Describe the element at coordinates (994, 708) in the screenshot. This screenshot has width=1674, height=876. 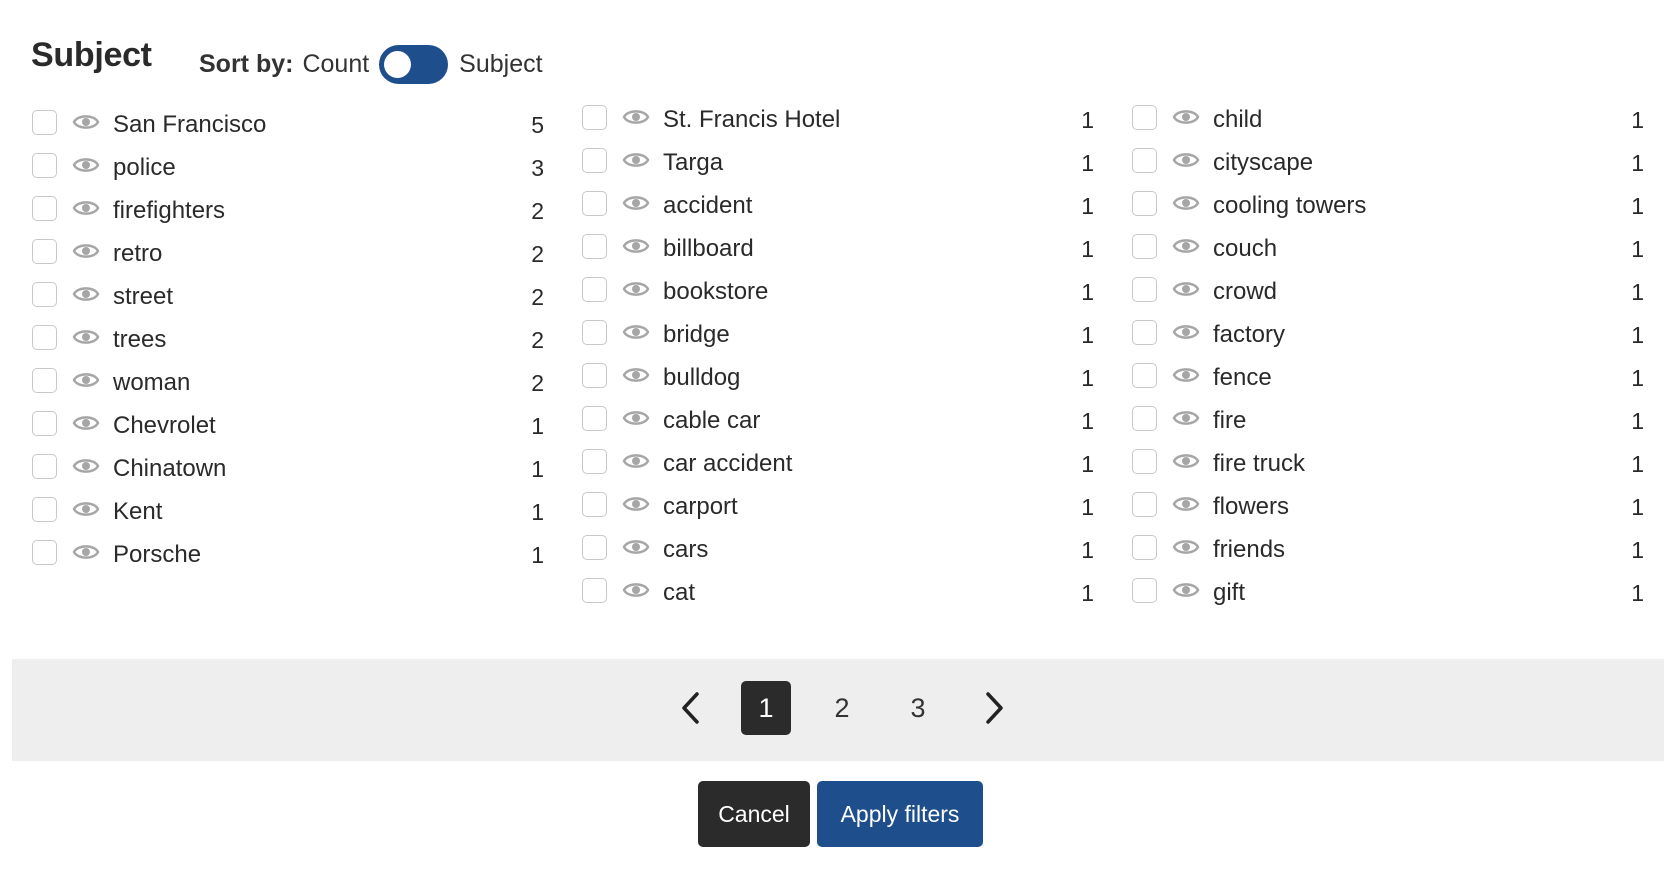
I see `next-page-button` at that location.